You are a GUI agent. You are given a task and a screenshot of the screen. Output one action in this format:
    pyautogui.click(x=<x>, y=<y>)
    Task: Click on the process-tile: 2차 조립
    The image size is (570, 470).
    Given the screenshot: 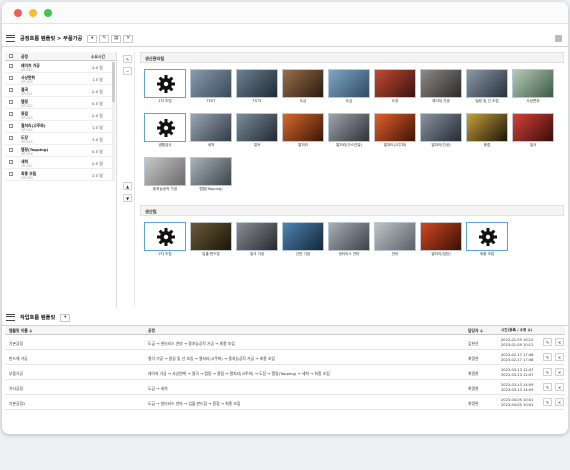 What is the action you would take?
    pyautogui.click(x=165, y=240)
    